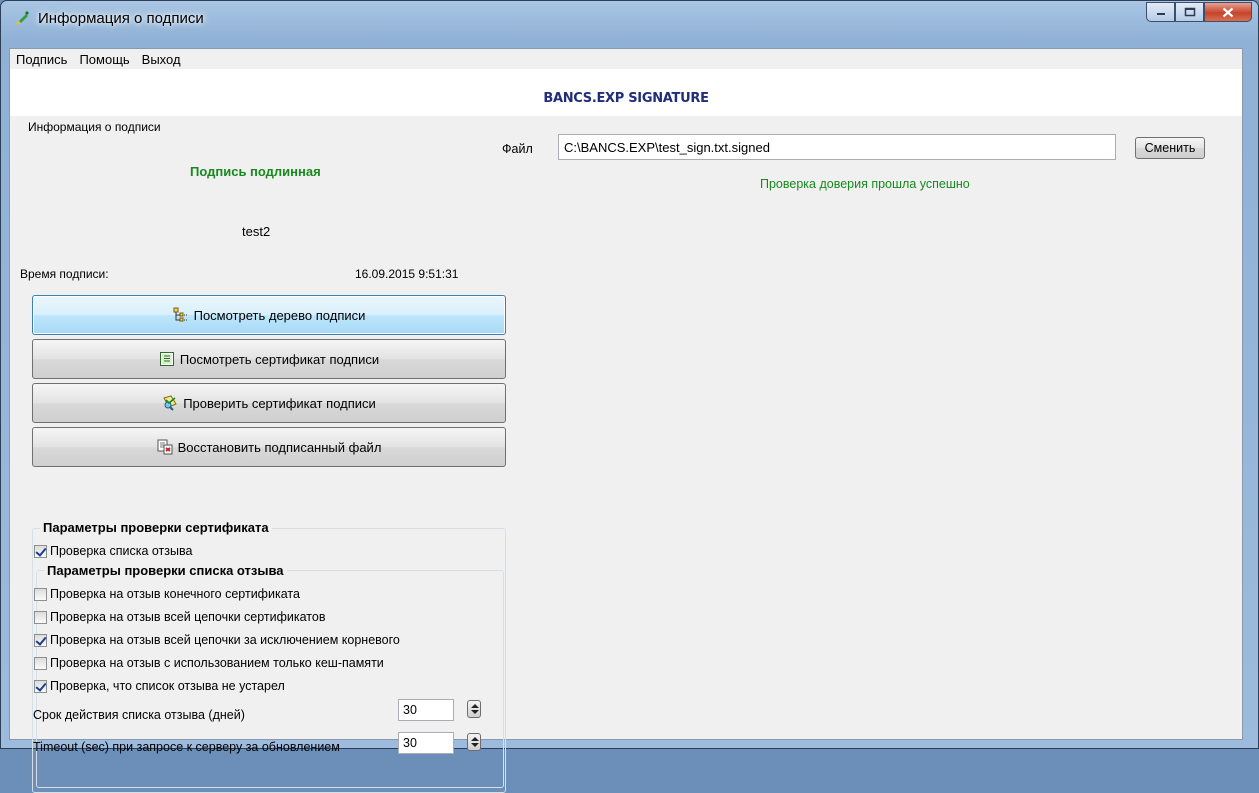 This screenshot has height=793, width=1259. What do you see at coordinates (165, 447) in the screenshot?
I see `restore-file-icon` at bounding box center [165, 447].